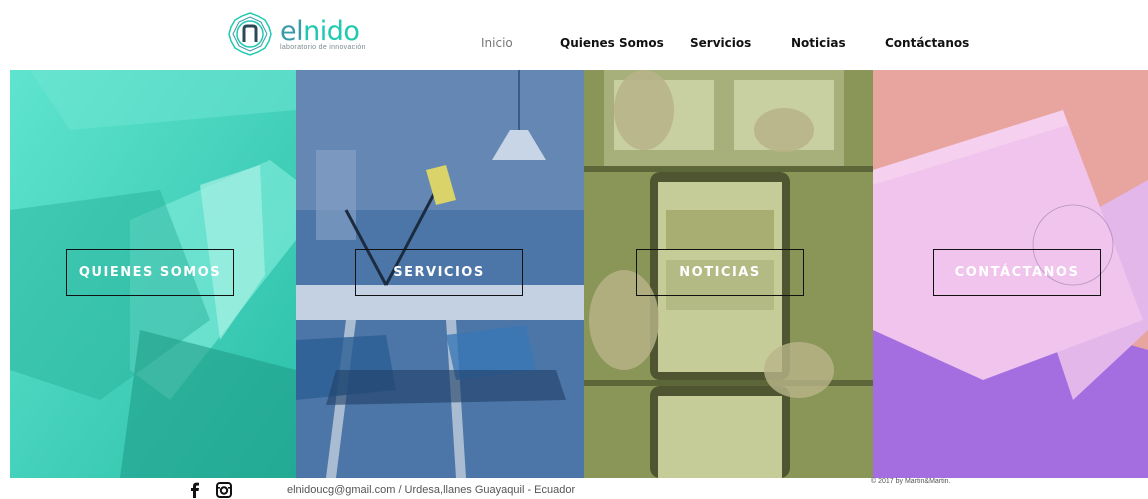  I want to click on instagram-icon, so click(224, 490).